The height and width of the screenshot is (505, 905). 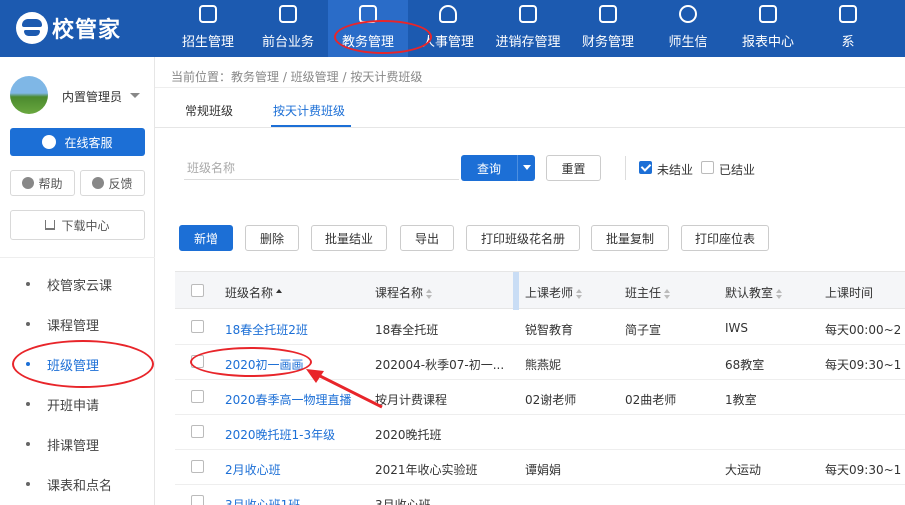 I want to click on header-label: 班主任, so click(x=643, y=293).